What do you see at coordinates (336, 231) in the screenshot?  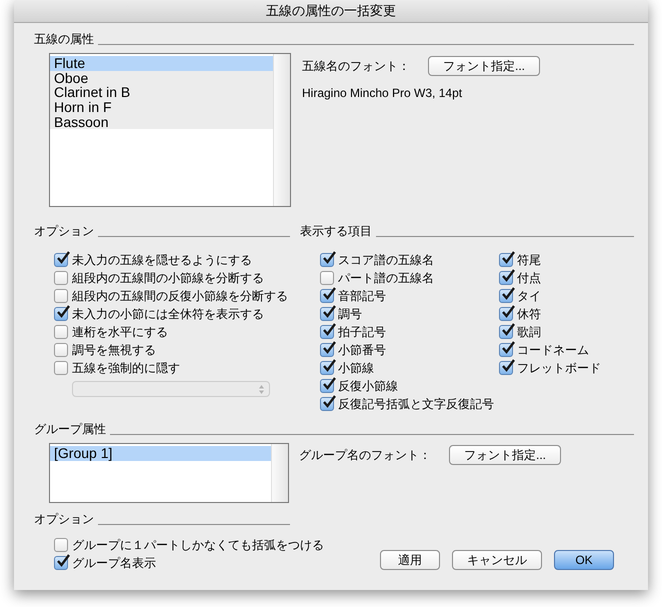 I see `section-heading: 表示する項目` at bounding box center [336, 231].